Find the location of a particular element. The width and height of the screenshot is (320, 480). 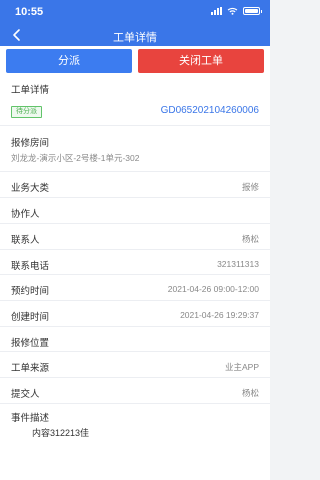

field-label: 提交人 is located at coordinates (25, 394).